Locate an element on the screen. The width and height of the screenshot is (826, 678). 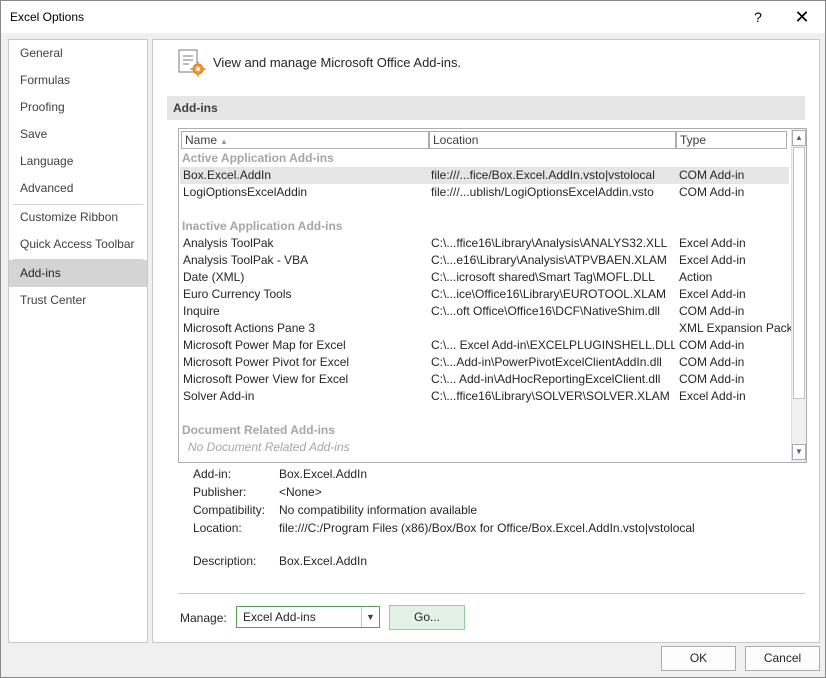
row-type: XML Expansion Pack is located at coordinates (735, 328).